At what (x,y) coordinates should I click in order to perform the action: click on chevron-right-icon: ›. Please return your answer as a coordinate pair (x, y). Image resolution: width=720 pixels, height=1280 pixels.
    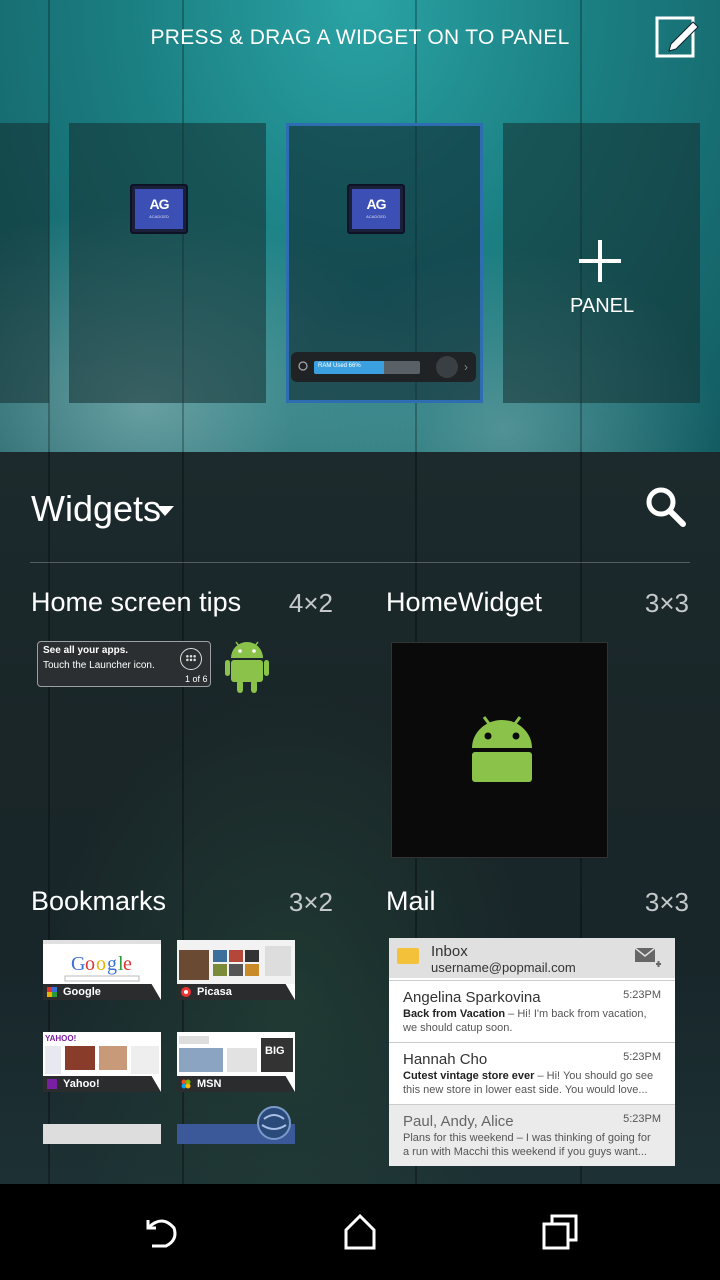
    Looking at the image, I should click on (466, 367).